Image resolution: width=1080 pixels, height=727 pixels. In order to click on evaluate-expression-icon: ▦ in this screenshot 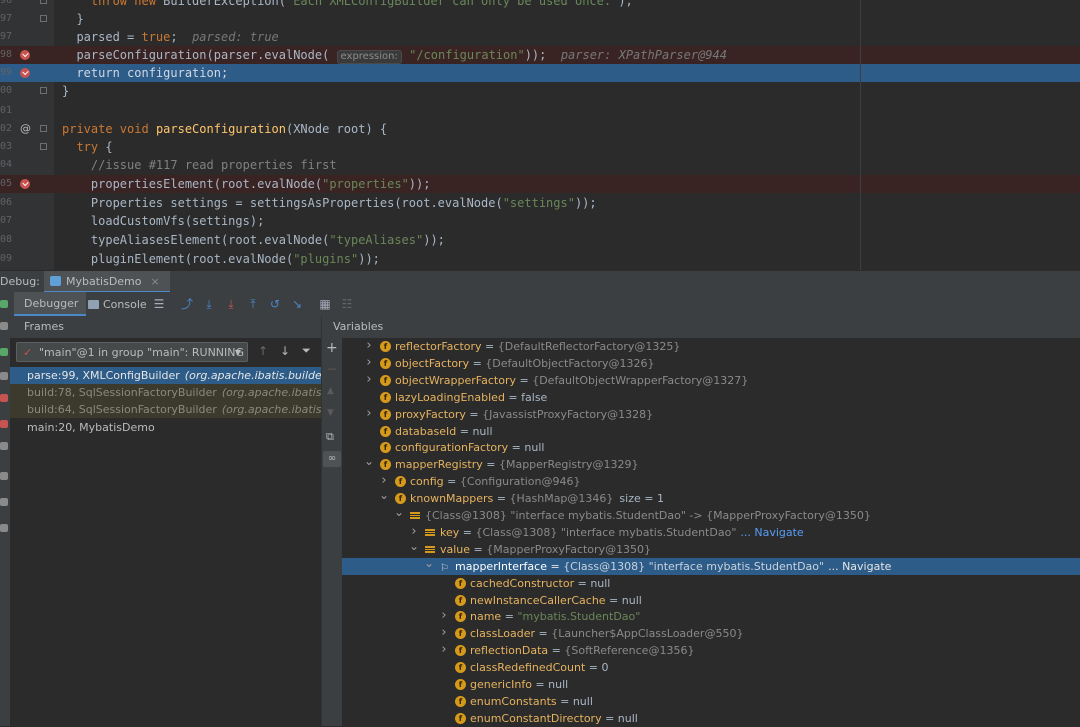, I will do `click(325, 304)`.